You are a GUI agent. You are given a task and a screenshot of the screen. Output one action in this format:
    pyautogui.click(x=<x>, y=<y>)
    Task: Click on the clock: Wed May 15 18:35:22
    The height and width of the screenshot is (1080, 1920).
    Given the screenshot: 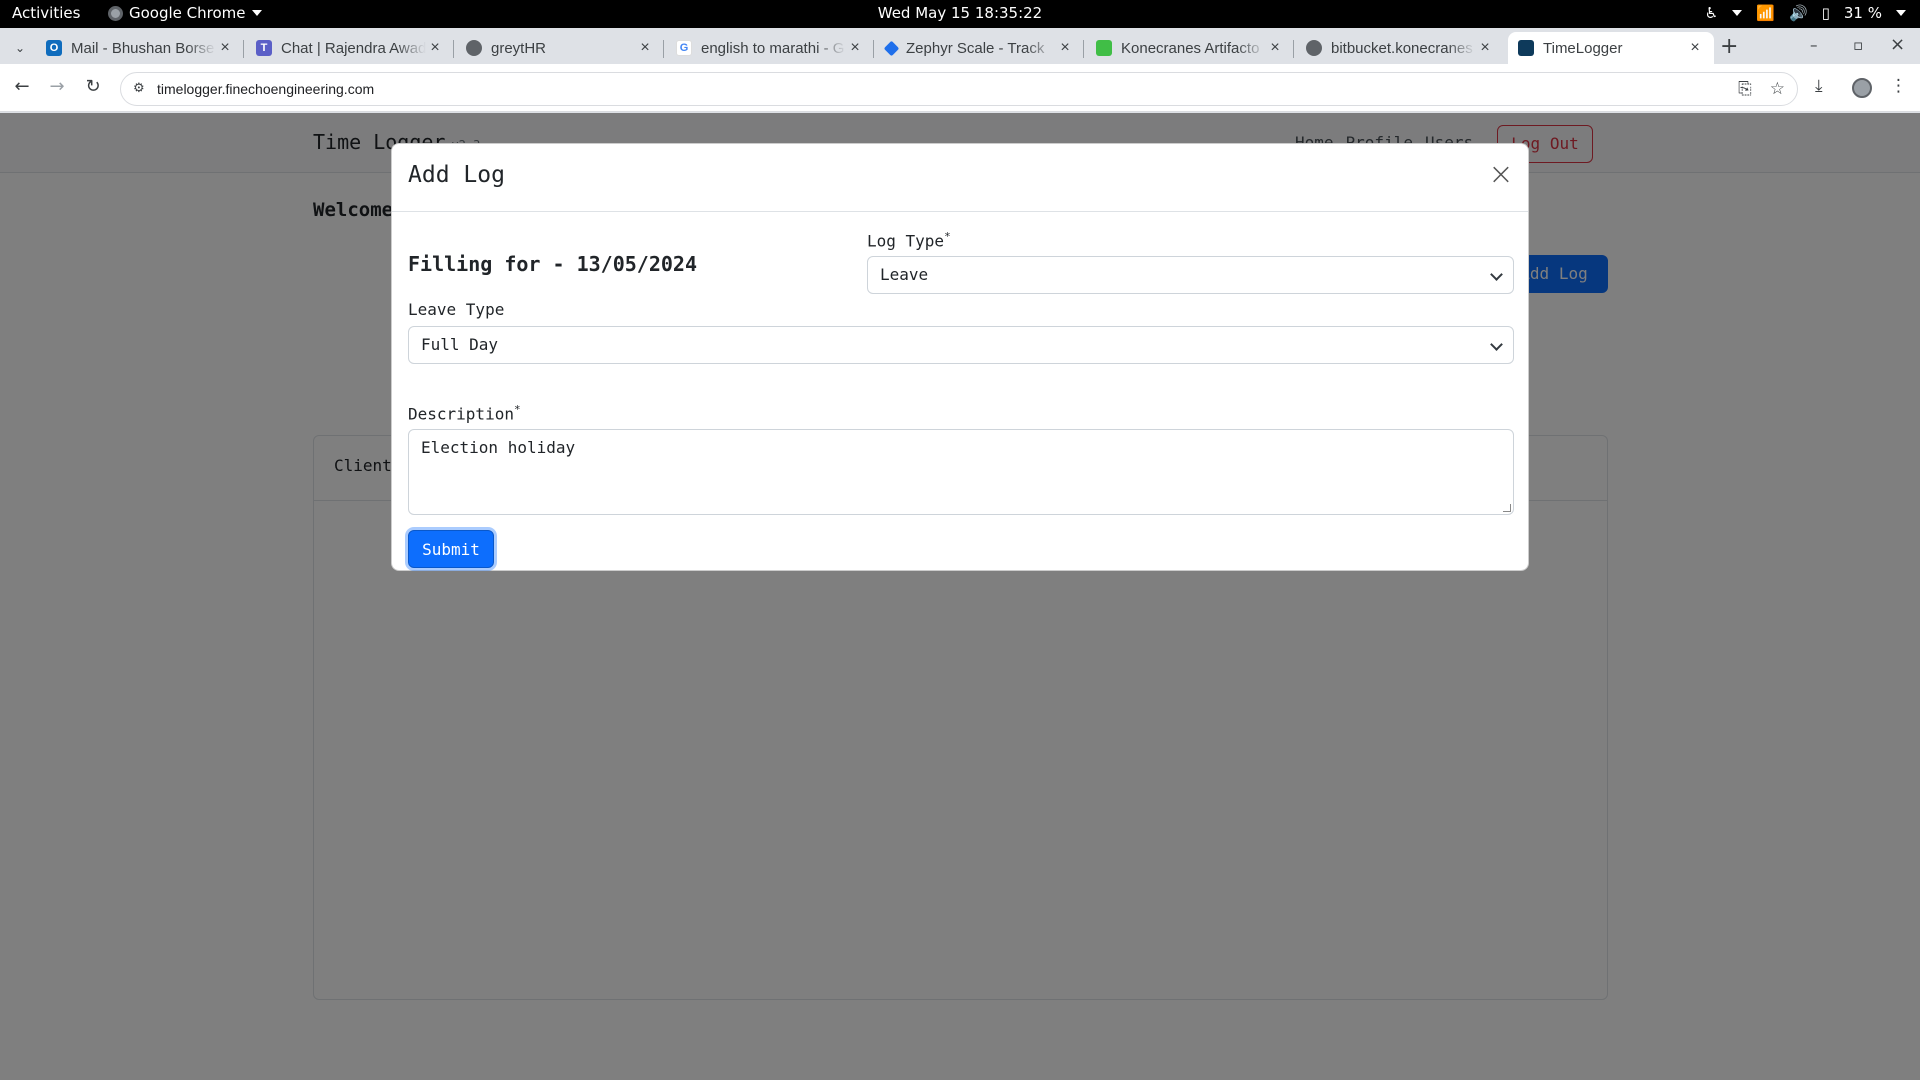 What is the action you would take?
    pyautogui.click(x=960, y=13)
    